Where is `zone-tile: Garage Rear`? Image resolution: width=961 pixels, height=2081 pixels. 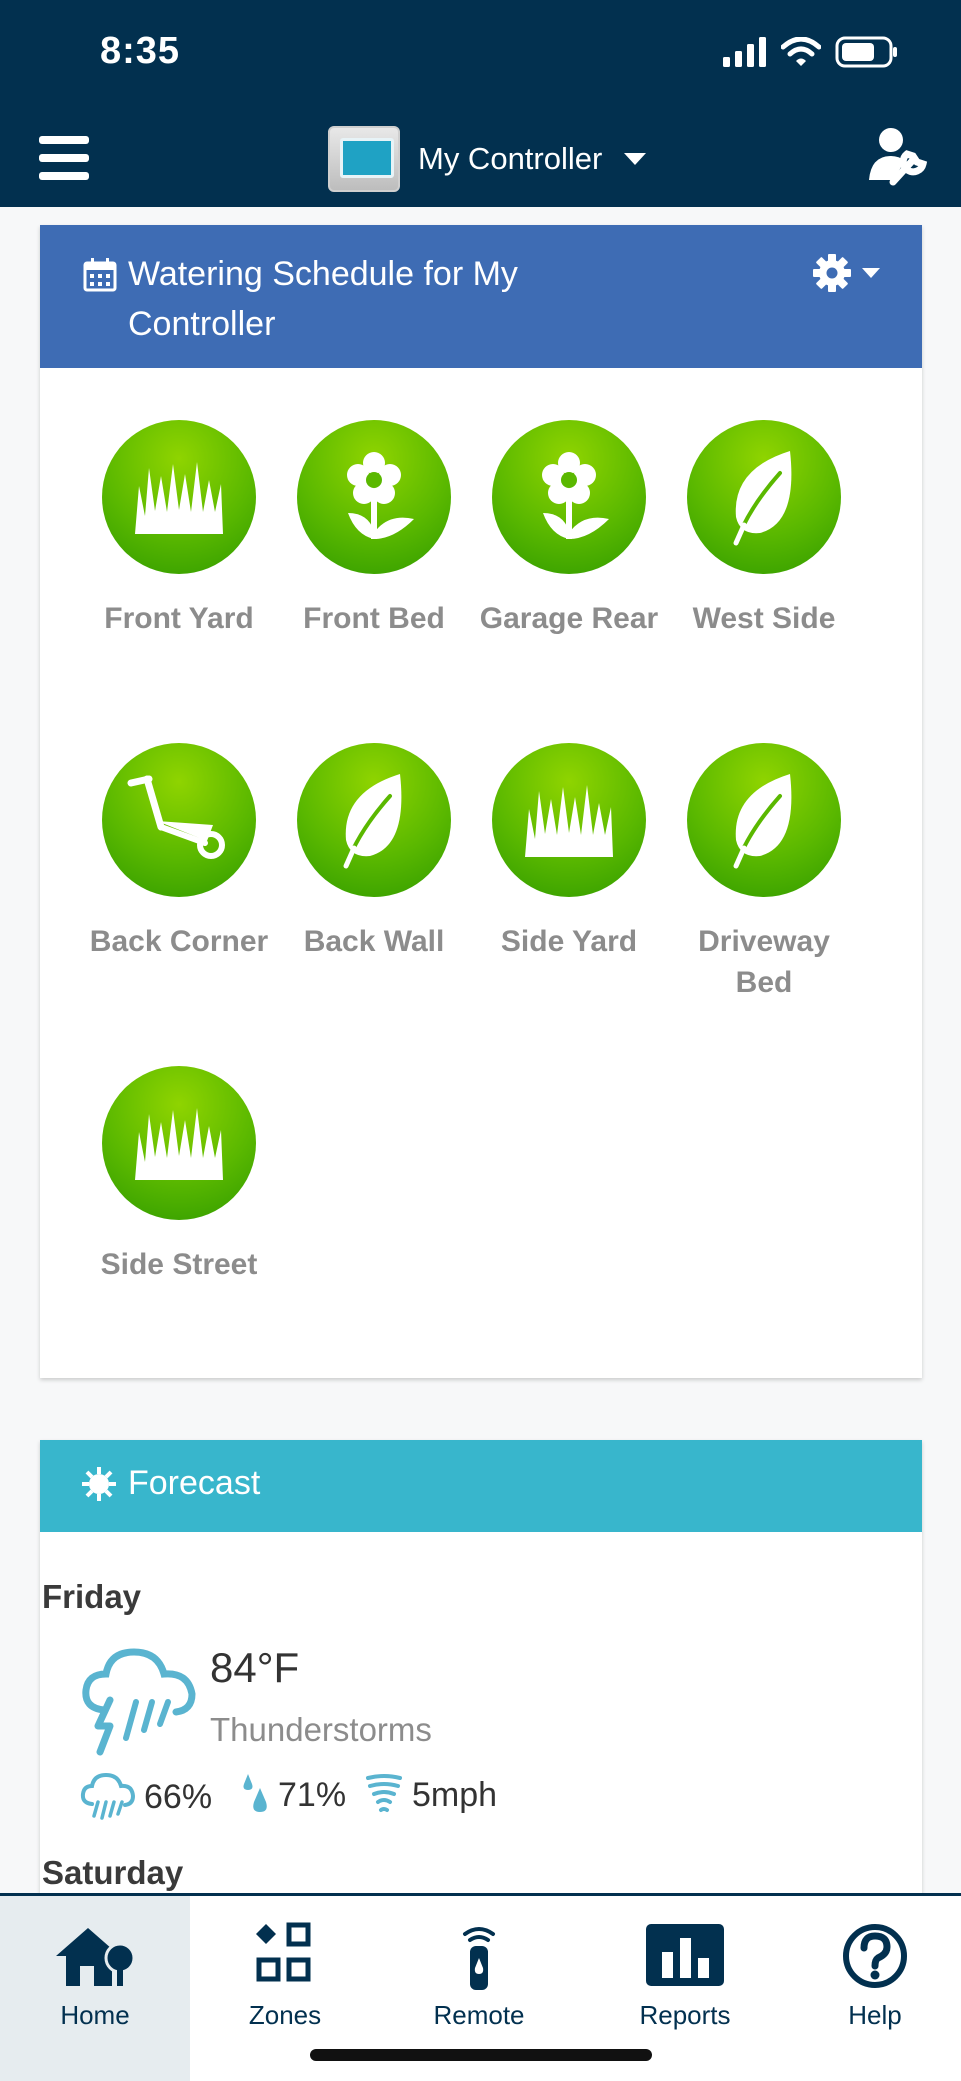
zone-tile: Garage Rear is located at coordinates (569, 529).